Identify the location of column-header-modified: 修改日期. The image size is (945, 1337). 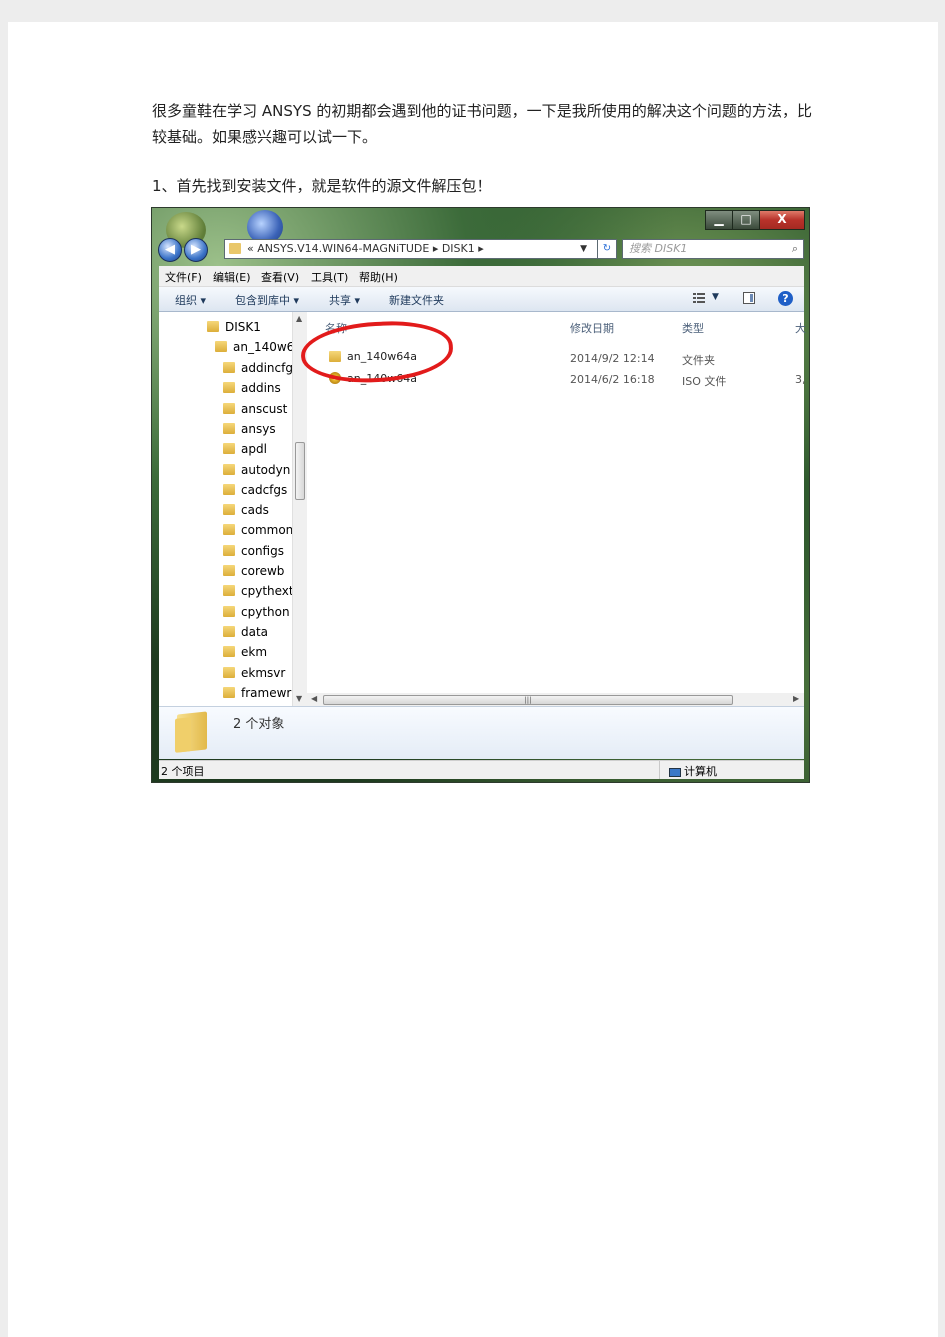
(592, 328).